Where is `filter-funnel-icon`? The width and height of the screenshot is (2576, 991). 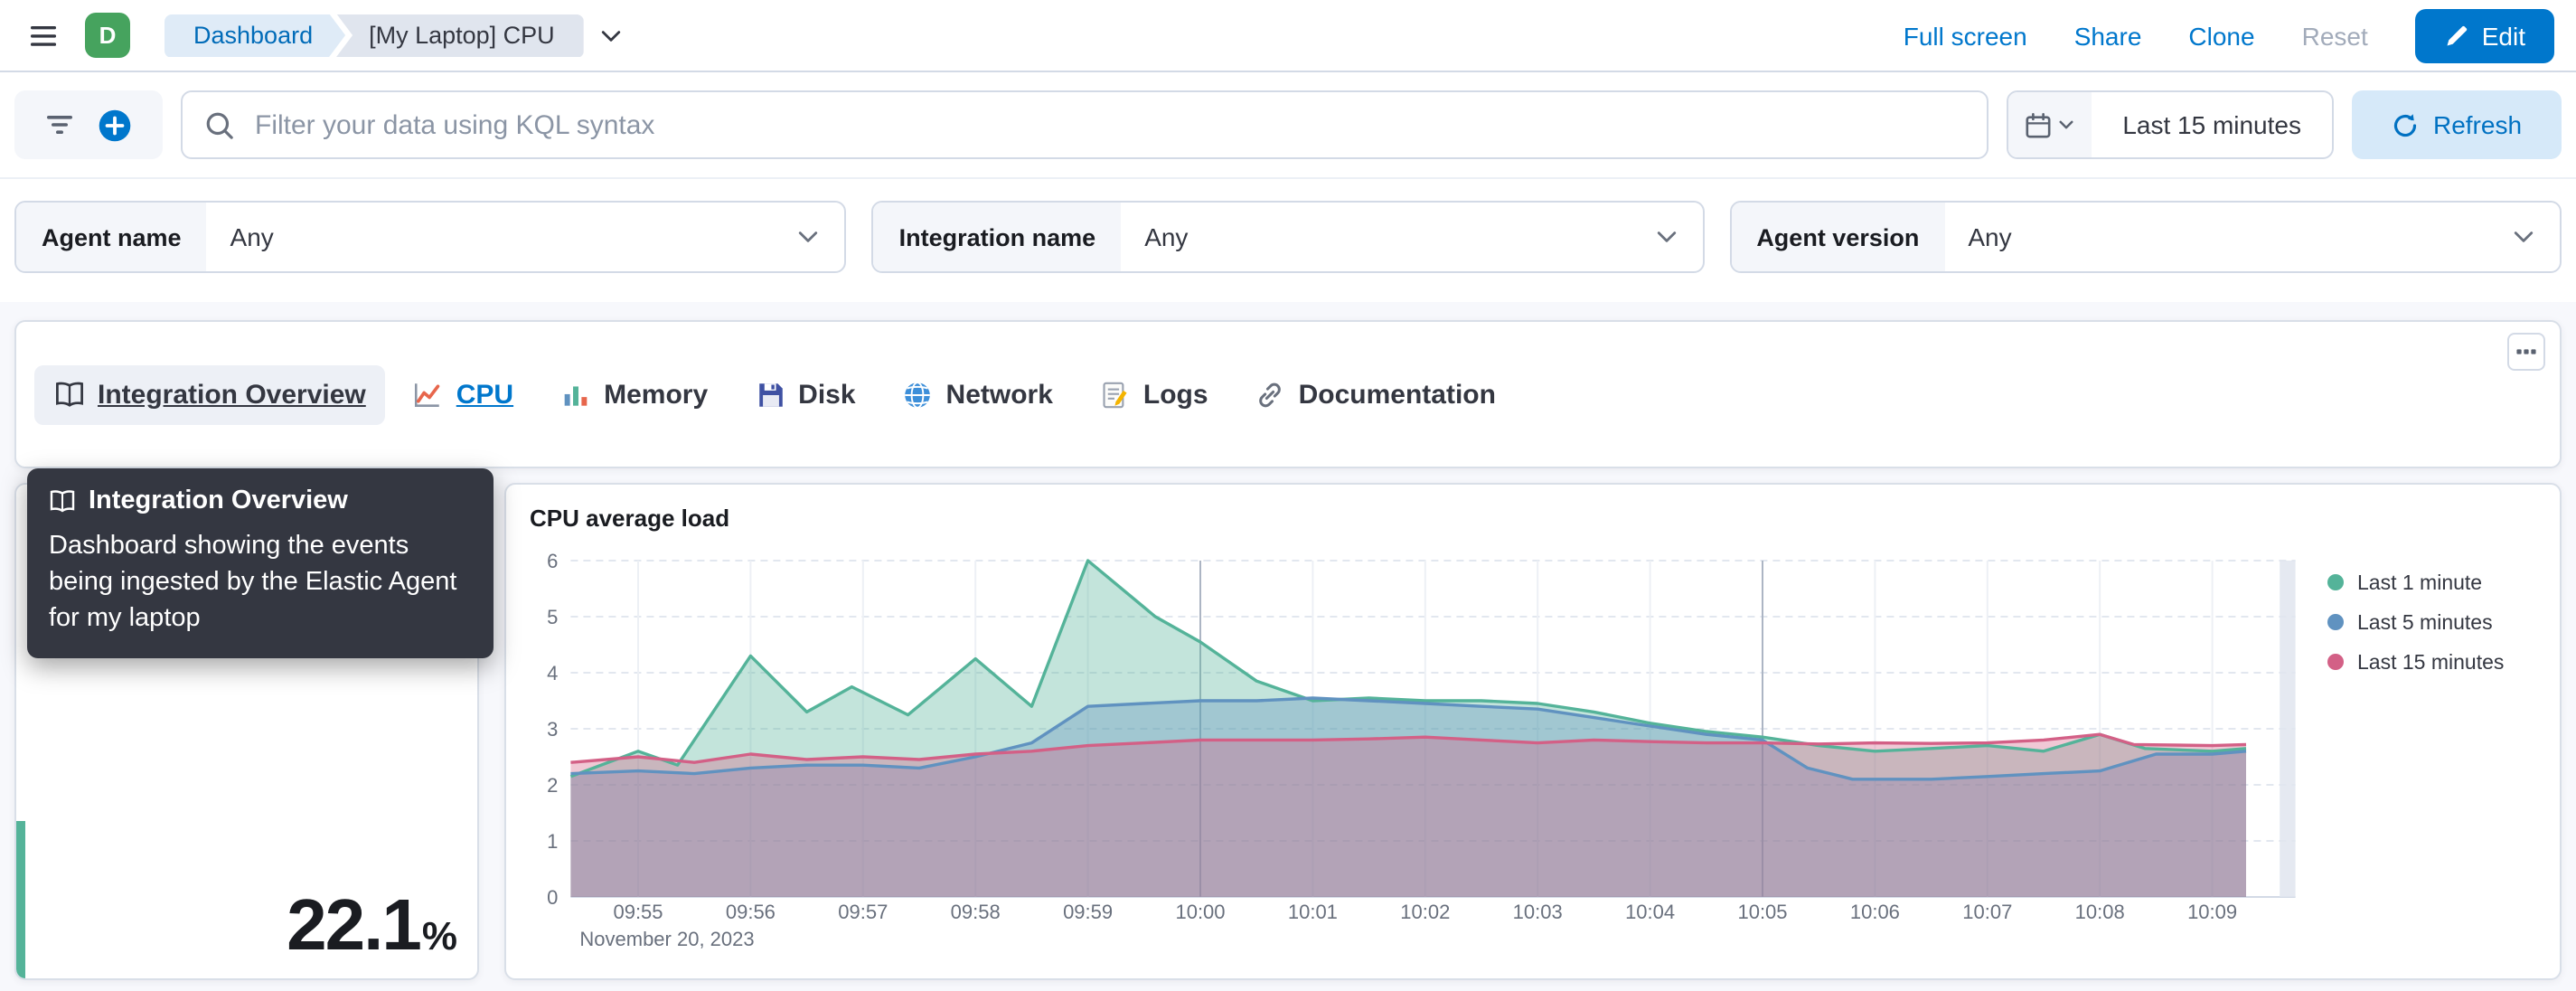 filter-funnel-icon is located at coordinates (60, 124).